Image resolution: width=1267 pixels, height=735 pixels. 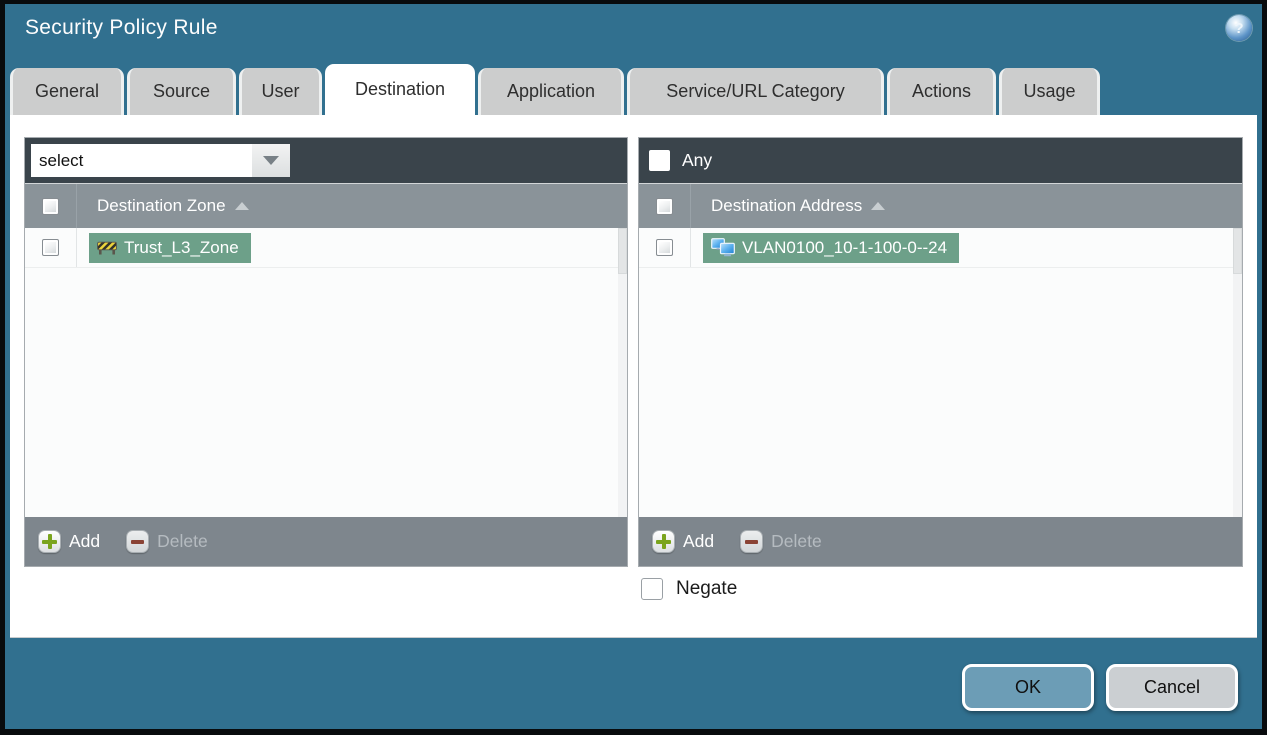 What do you see at coordinates (85, 541) in the screenshot?
I see `add-zone-label: Add` at bounding box center [85, 541].